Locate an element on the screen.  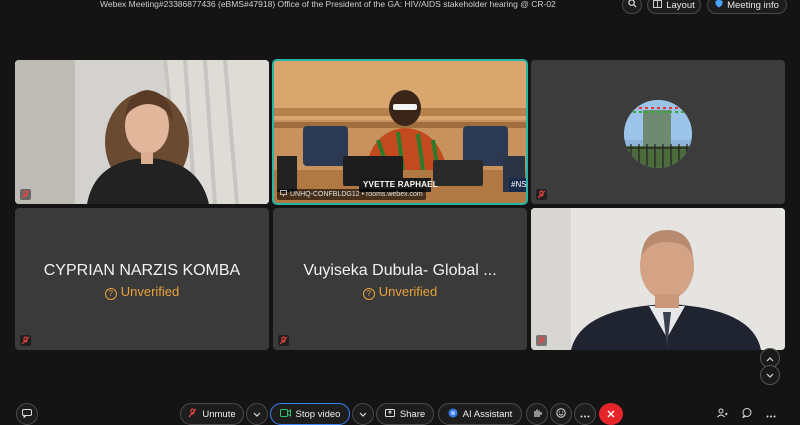
scroll-down-button is located at coordinates (770, 375).